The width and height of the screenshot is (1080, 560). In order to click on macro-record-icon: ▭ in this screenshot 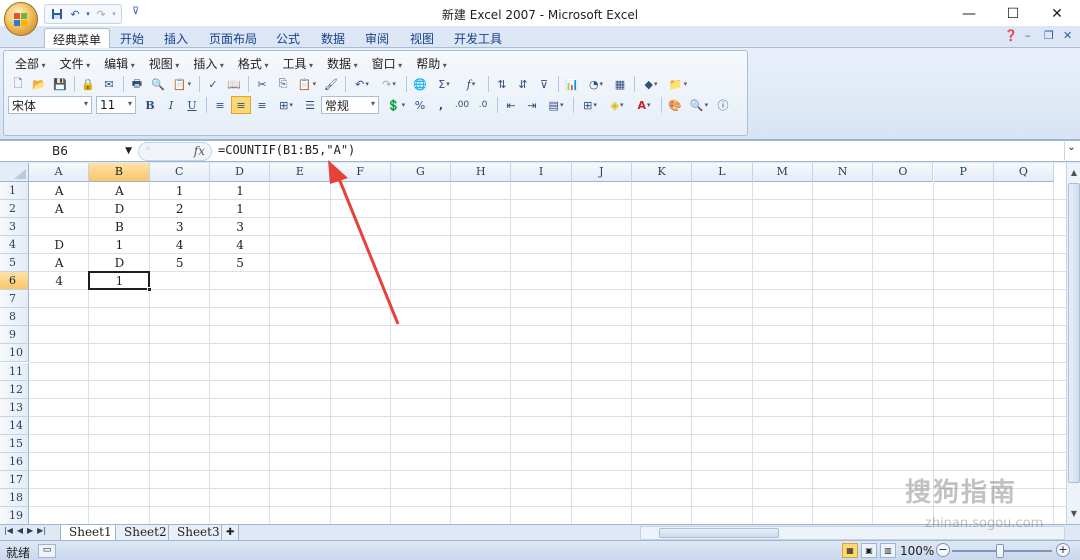, I will do `click(47, 551)`.